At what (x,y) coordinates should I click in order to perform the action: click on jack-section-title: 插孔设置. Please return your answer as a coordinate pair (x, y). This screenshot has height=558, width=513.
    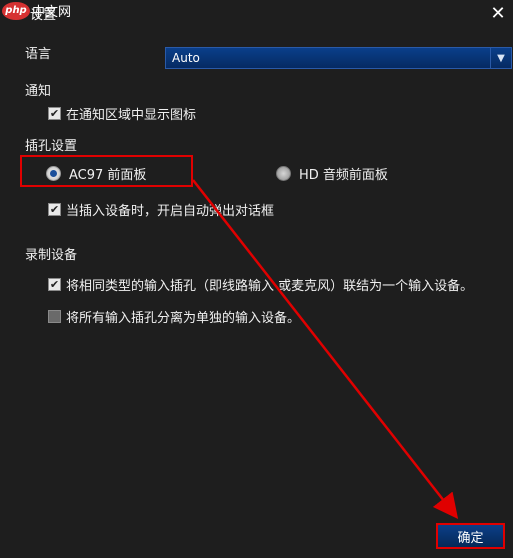
    Looking at the image, I should click on (51, 146).